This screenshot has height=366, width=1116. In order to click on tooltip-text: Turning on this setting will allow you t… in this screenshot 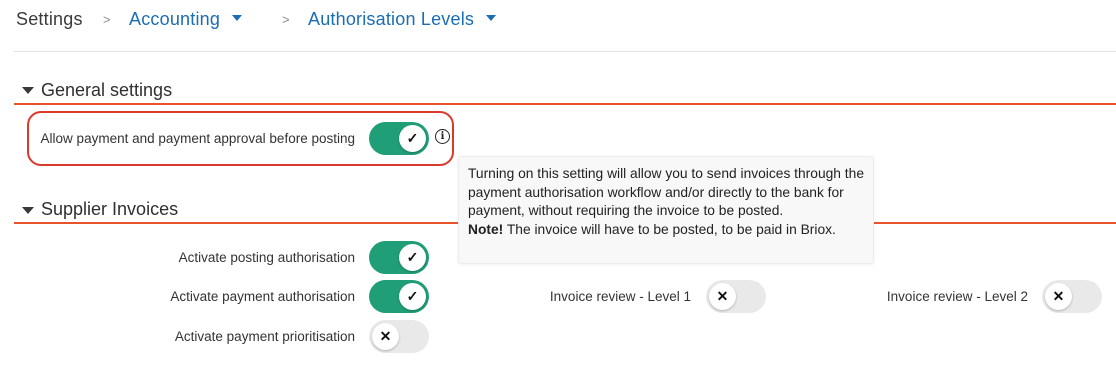, I will do `click(666, 192)`.